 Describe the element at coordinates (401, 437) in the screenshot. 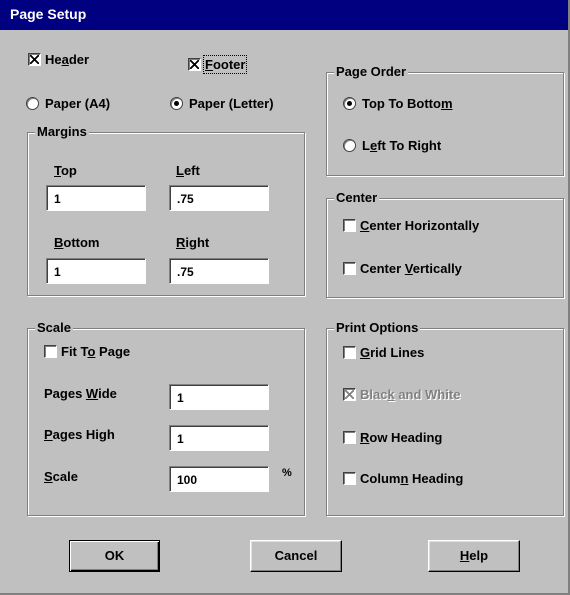

I see `row-heading-label: Row Heading` at that location.